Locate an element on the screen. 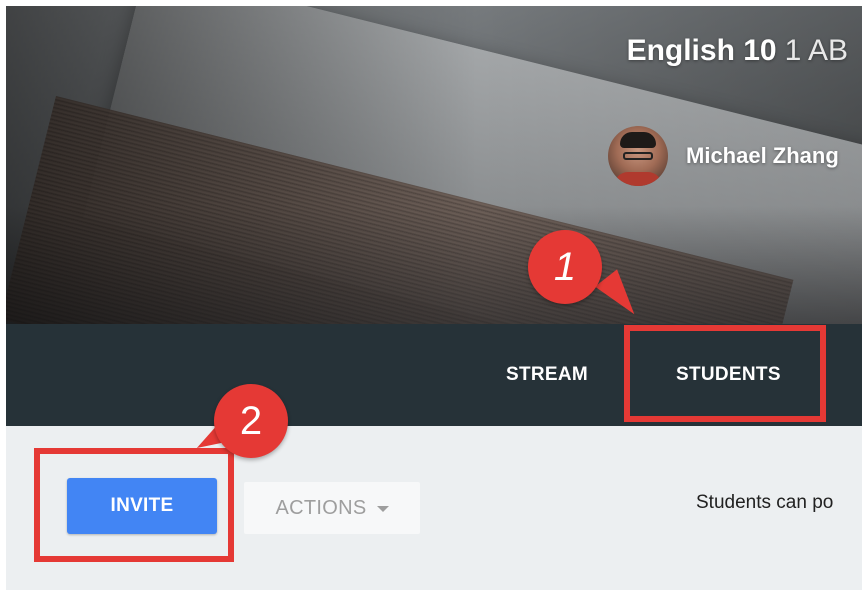  actions-dropdown: ACTIONS is located at coordinates (332, 508).